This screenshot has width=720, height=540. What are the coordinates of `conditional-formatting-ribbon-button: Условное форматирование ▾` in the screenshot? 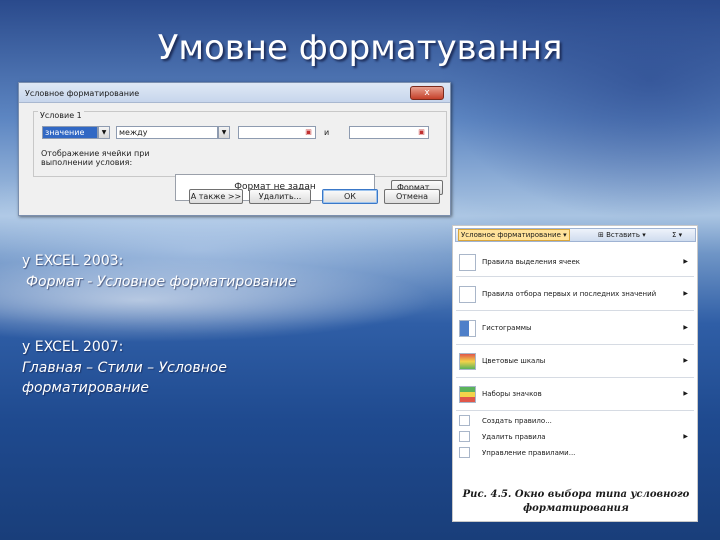 It's located at (514, 235).